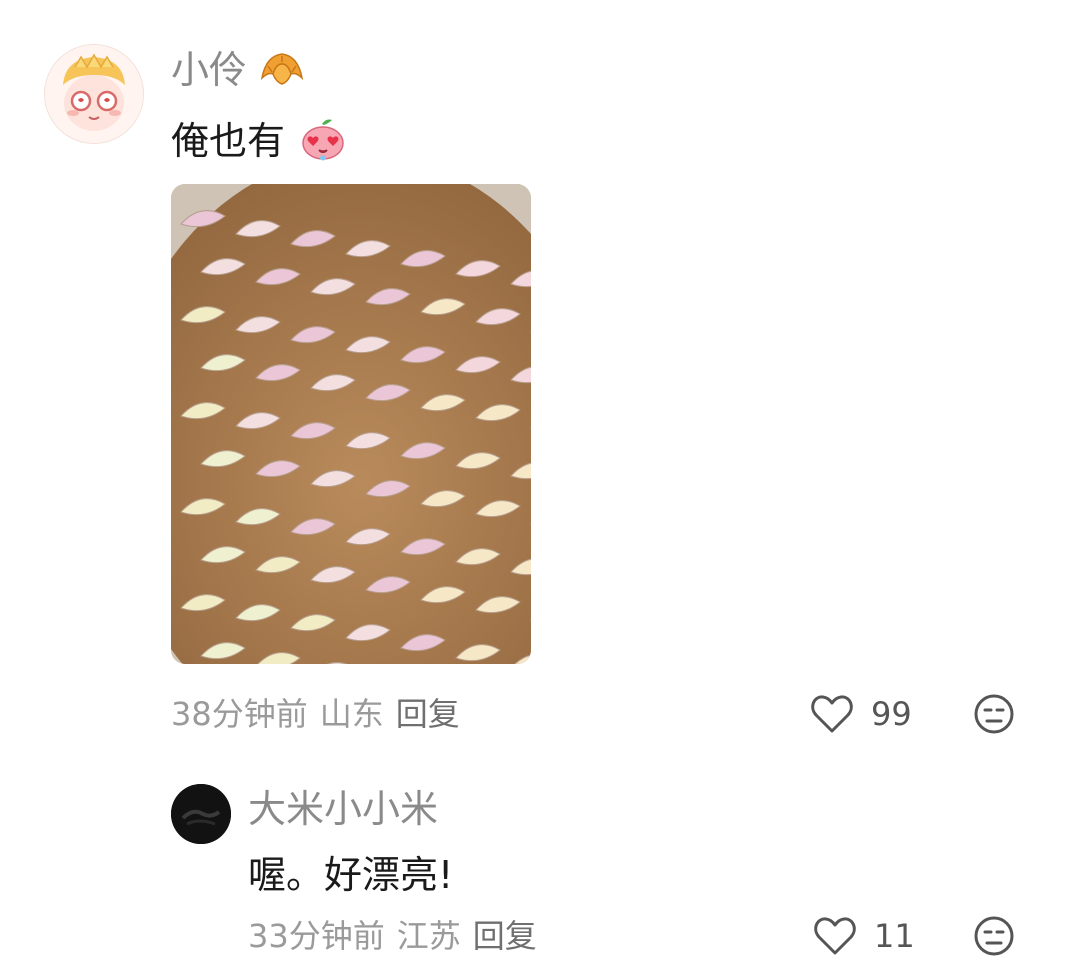  I want to click on comment-1-username: 小伶, so click(209, 70).